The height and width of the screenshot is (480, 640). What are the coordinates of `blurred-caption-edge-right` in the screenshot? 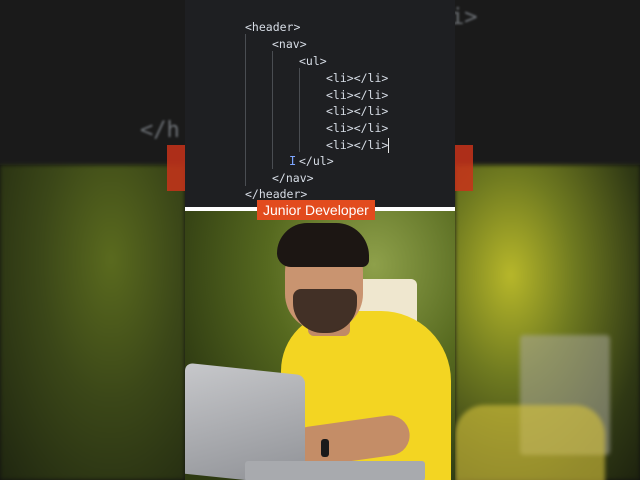 It's located at (464, 168).